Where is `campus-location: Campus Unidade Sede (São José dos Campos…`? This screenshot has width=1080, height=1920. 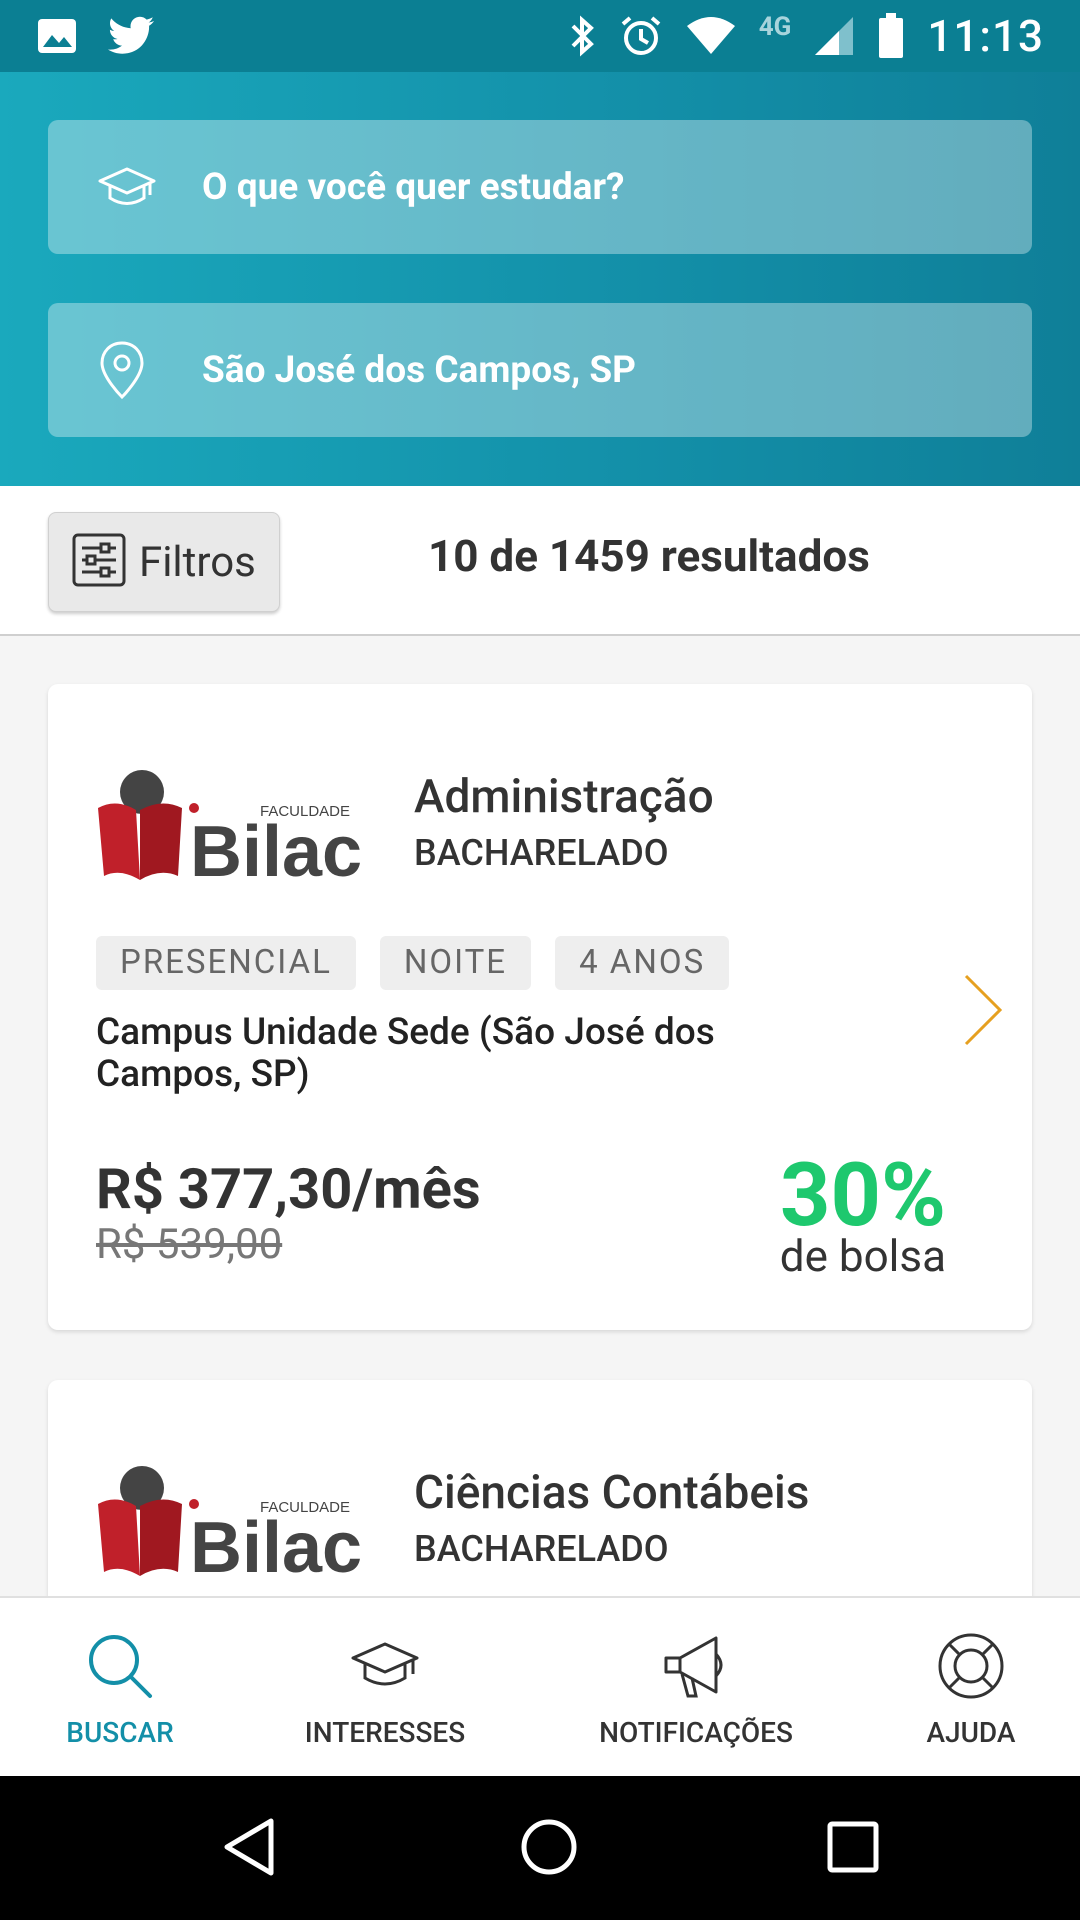 campus-location: Campus Unidade Sede (São José dos Campos… is located at coordinates (405, 1053).